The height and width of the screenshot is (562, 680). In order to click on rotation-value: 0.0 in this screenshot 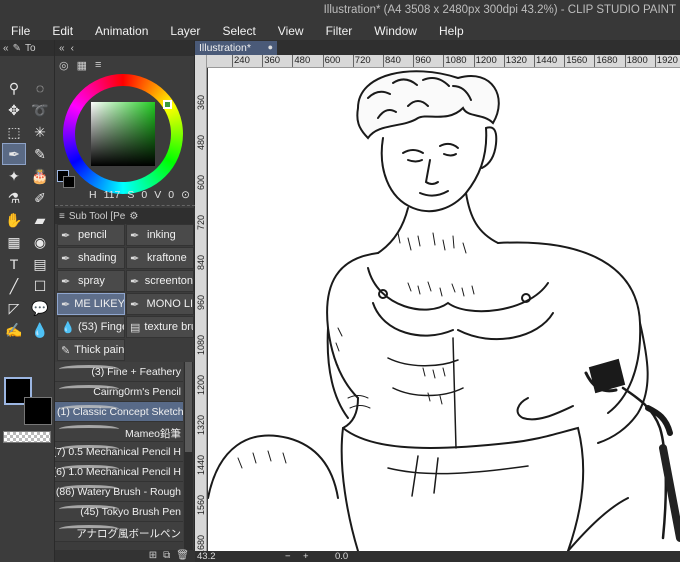, I will do `click(341, 556)`.